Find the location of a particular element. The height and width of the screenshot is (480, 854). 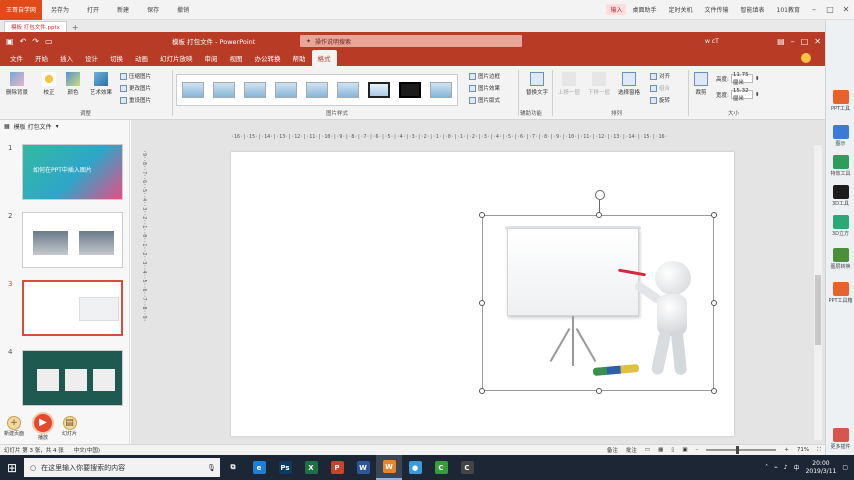

volume-icon: ♪ is located at coordinates (786, 467).